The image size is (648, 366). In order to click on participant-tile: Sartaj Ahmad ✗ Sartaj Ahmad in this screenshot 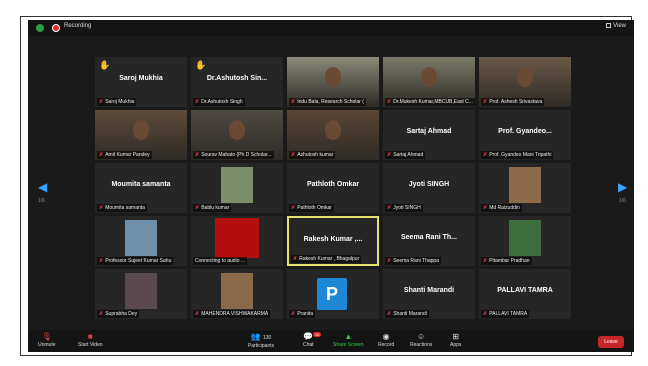, I will do `click(429, 135)`.